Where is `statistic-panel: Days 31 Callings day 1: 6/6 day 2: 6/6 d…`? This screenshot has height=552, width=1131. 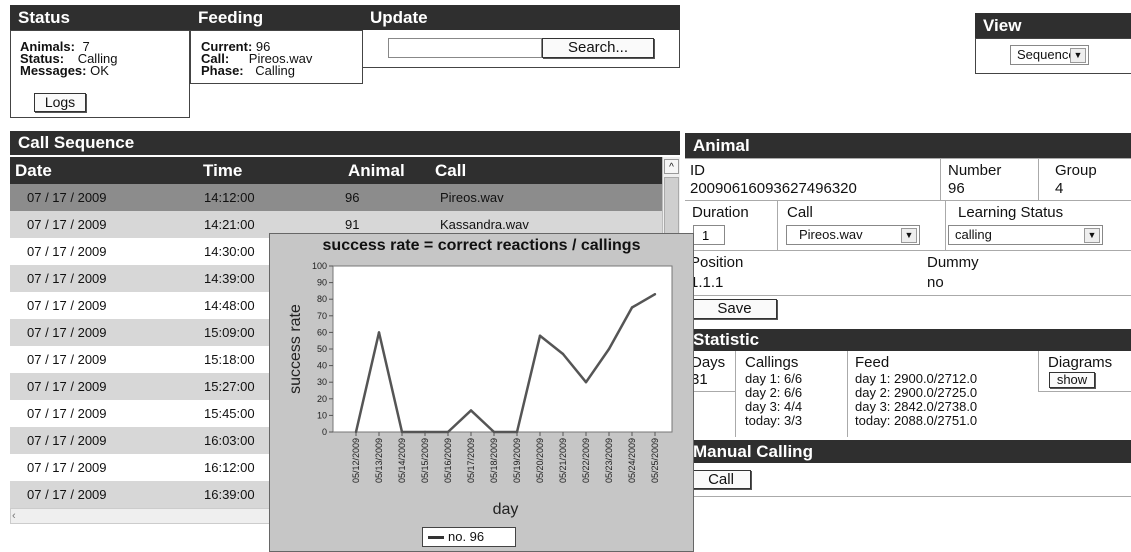
statistic-panel: Days 31 Callings day 1: 6/6 day 2: 6/6 d… is located at coordinates (908, 394).